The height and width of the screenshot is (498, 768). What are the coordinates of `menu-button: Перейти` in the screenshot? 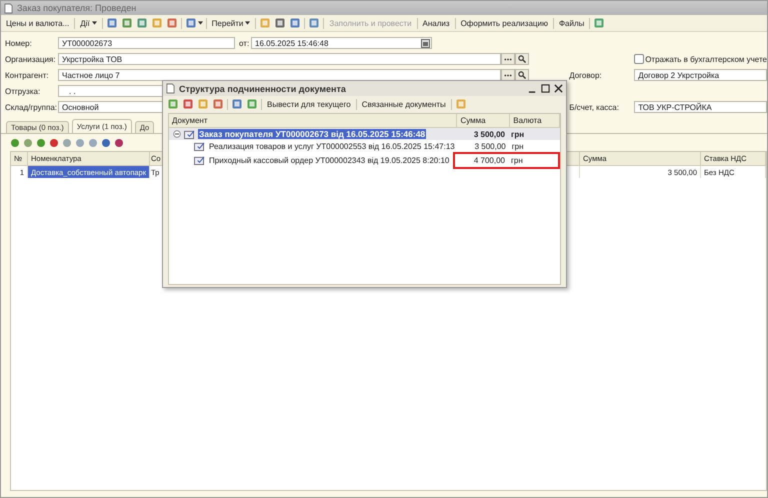 It's located at (231, 23).